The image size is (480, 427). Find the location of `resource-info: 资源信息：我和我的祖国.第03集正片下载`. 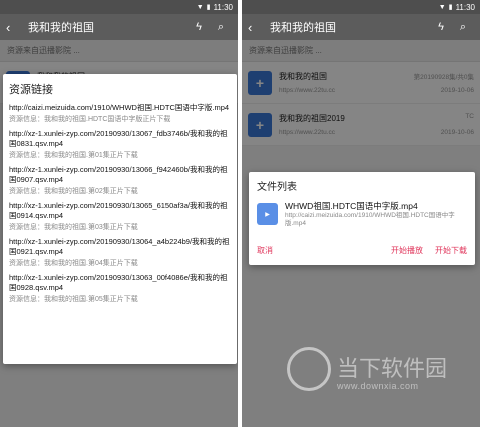

resource-info: 资源信息：我和我的祖国.第03集正片下载 is located at coordinates (73, 227).